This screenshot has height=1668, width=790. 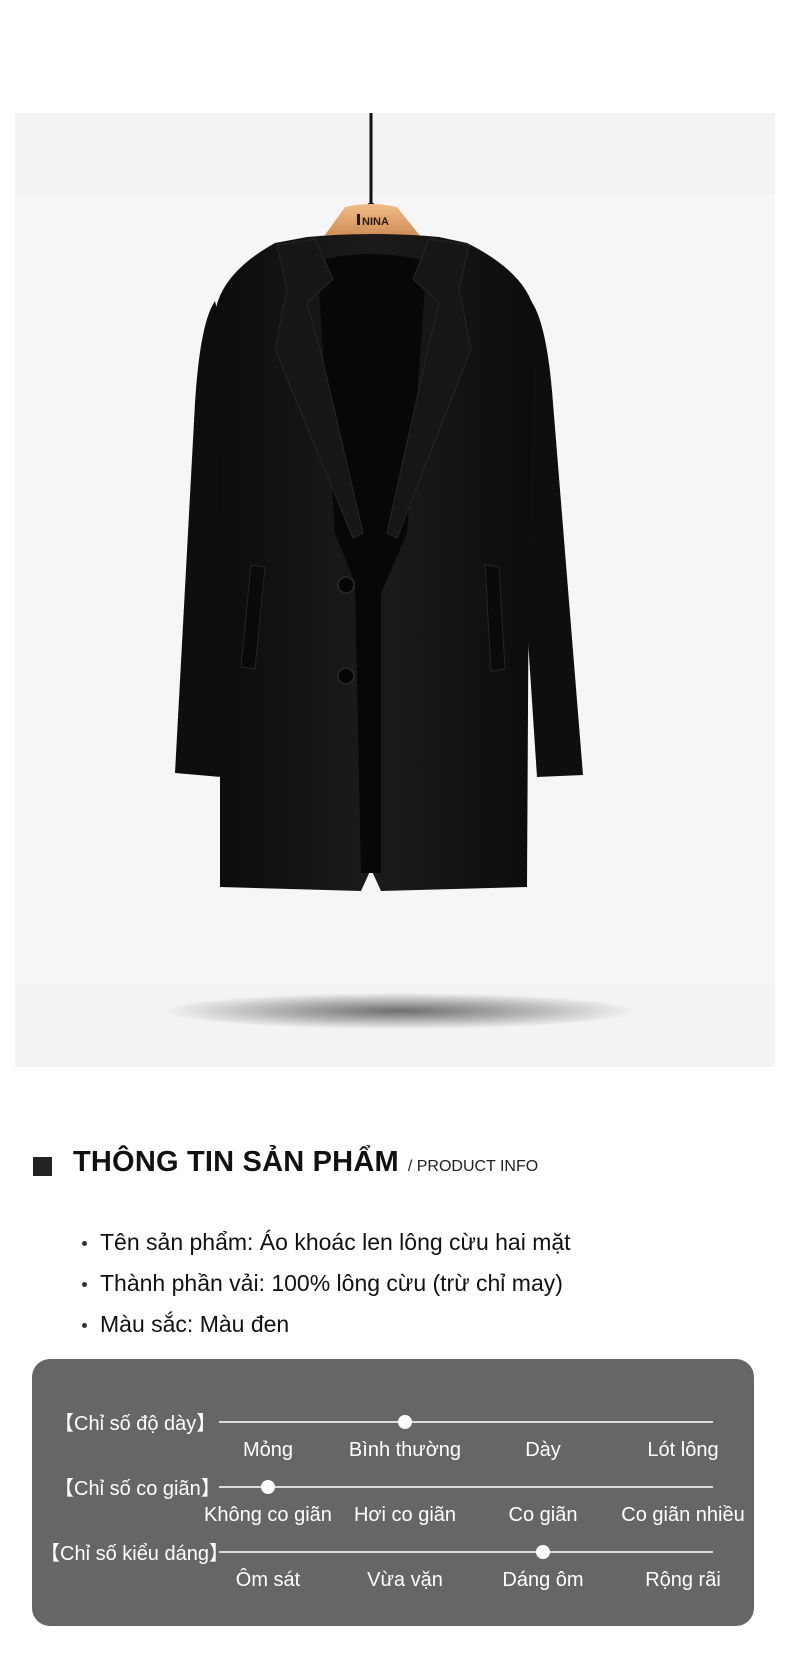 I want to click on indicator-label: 【Chỉ số kiểu dáng】, so click(x=134, y=1554).